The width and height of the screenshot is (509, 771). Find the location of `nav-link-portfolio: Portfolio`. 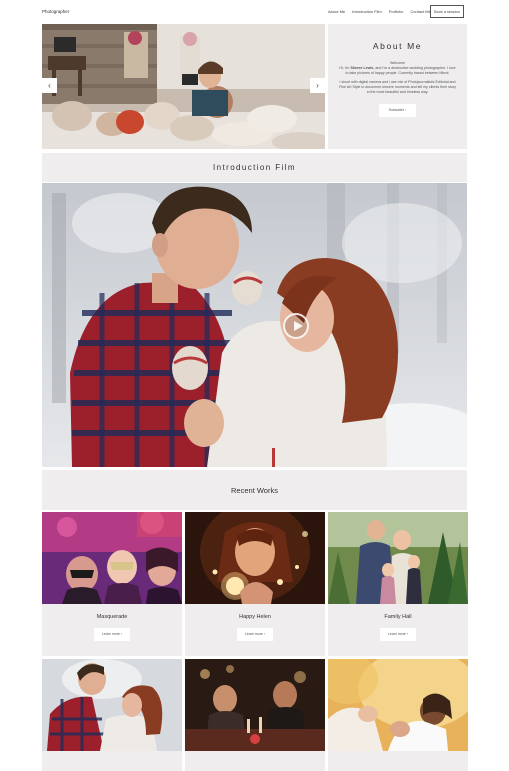

nav-link-portfolio: Portfolio is located at coordinates (396, 11).